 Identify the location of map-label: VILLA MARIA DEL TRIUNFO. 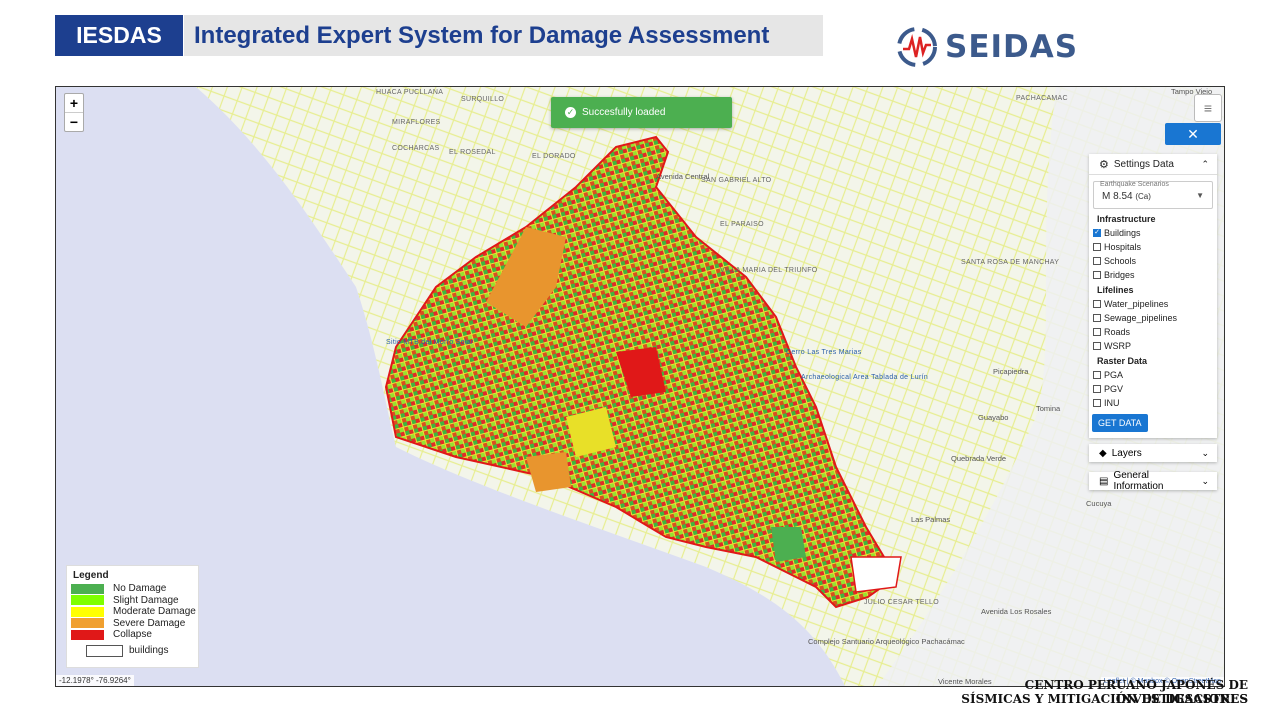
(769, 270).